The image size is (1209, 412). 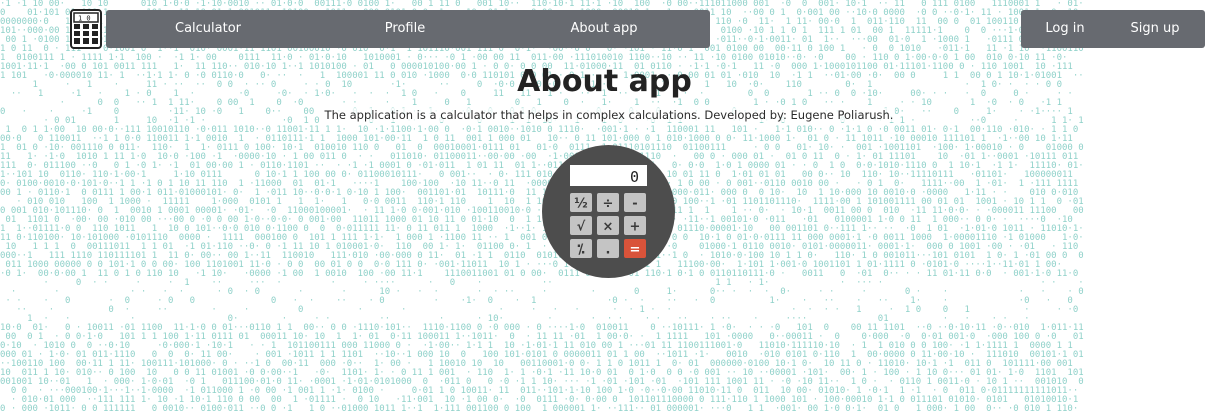 I want to click on nav-calculator: Calculator, so click(x=208, y=29).